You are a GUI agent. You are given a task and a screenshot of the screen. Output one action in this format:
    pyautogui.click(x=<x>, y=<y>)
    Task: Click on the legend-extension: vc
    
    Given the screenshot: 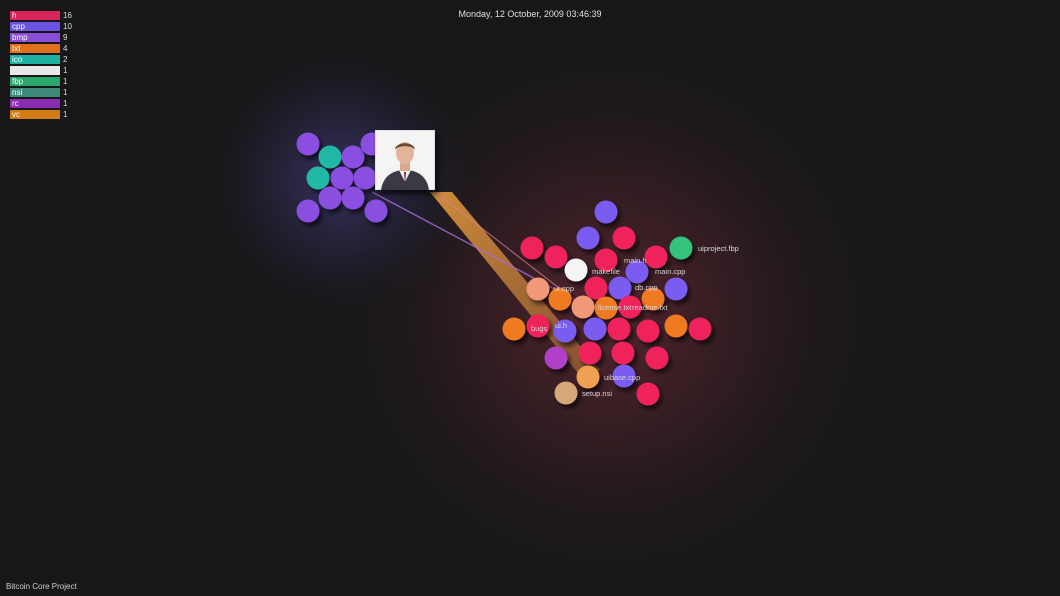 What is the action you would take?
    pyautogui.click(x=16, y=114)
    